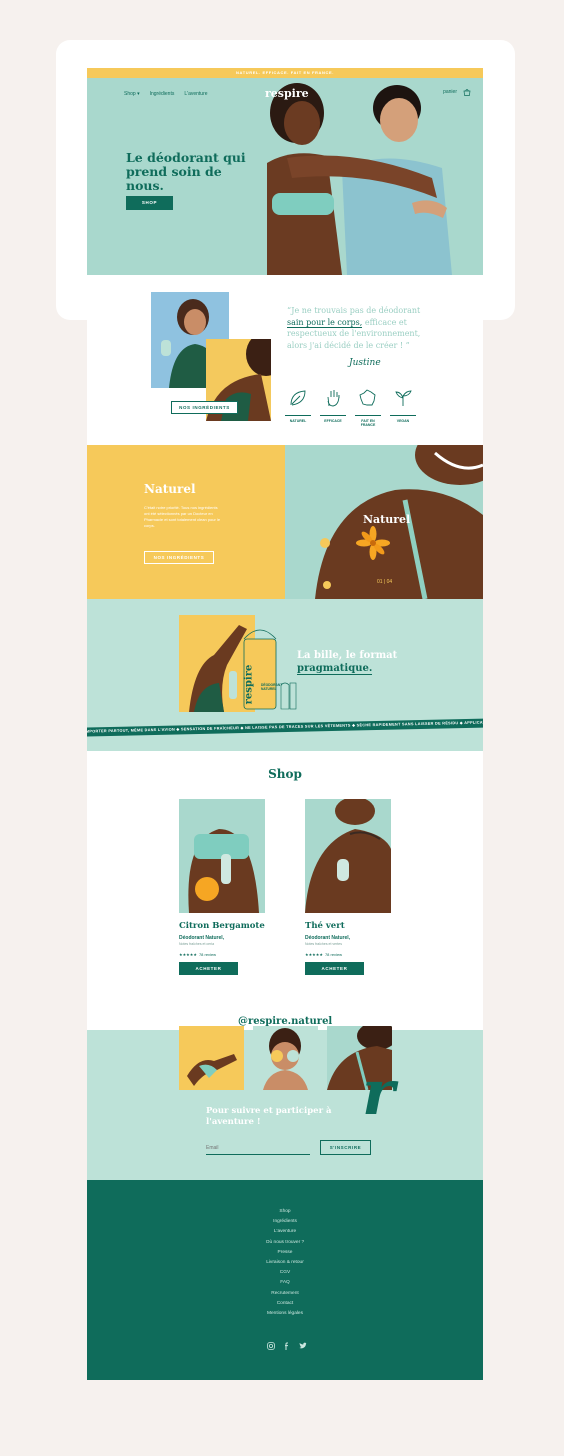 The height and width of the screenshot is (1456, 564). I want to click on footer-link-aventure: L'aventure, so click(285, 1232).